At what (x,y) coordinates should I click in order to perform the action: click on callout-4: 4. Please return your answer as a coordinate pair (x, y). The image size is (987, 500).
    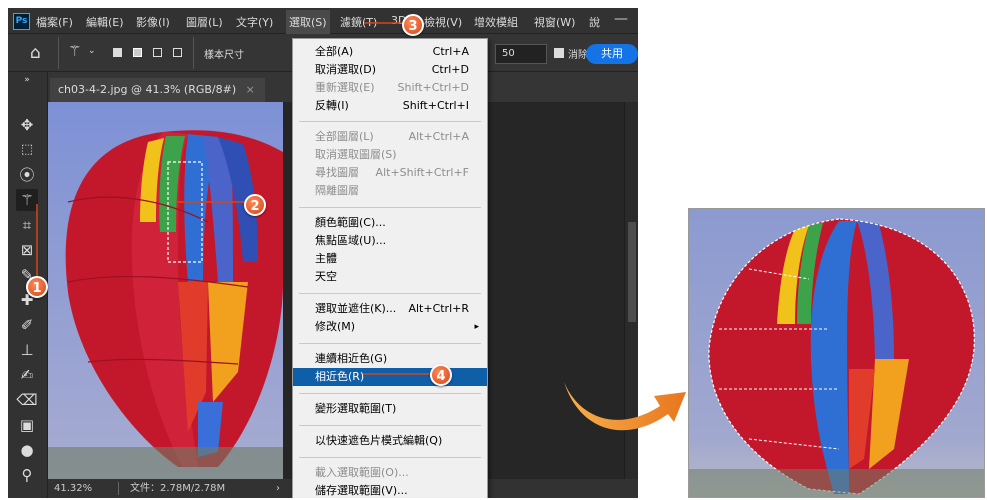
    Looking at the image, I should click on (441, 375).